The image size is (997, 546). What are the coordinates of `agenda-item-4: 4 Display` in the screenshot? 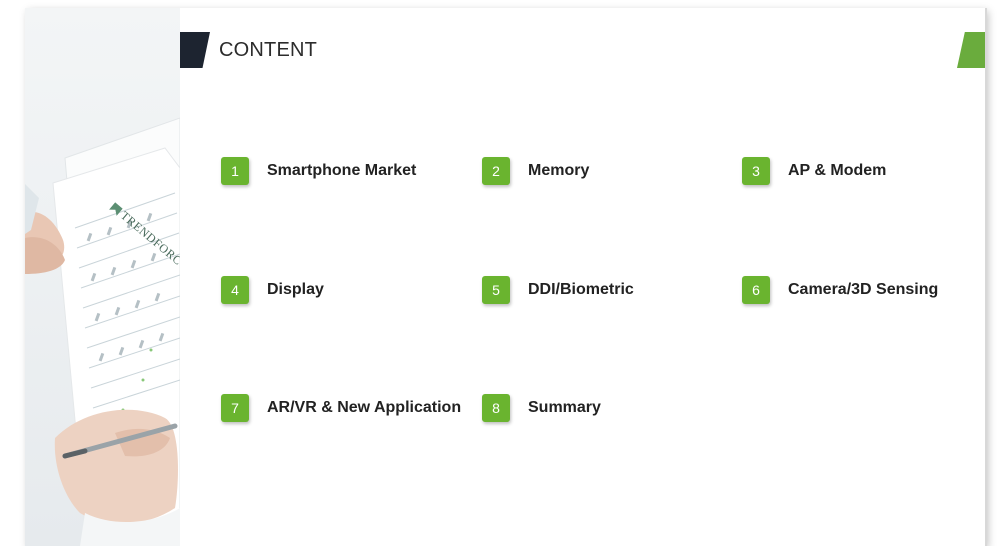 It's located at (272, 290).